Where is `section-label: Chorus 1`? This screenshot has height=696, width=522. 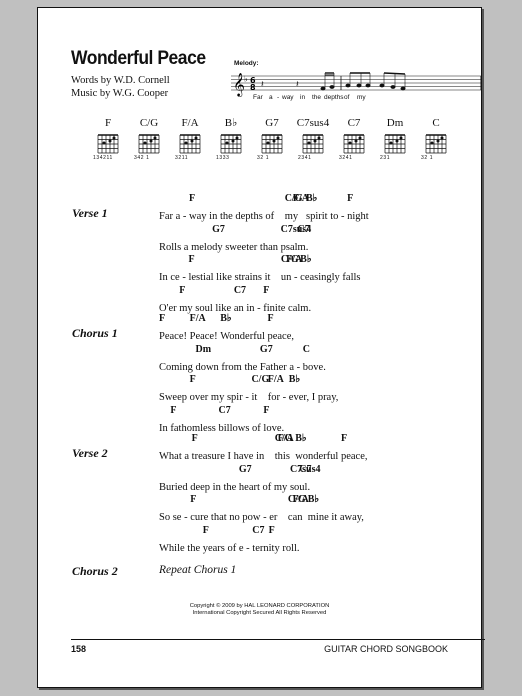
section-label: Chorus 1 is located at coordinates (95, 333).